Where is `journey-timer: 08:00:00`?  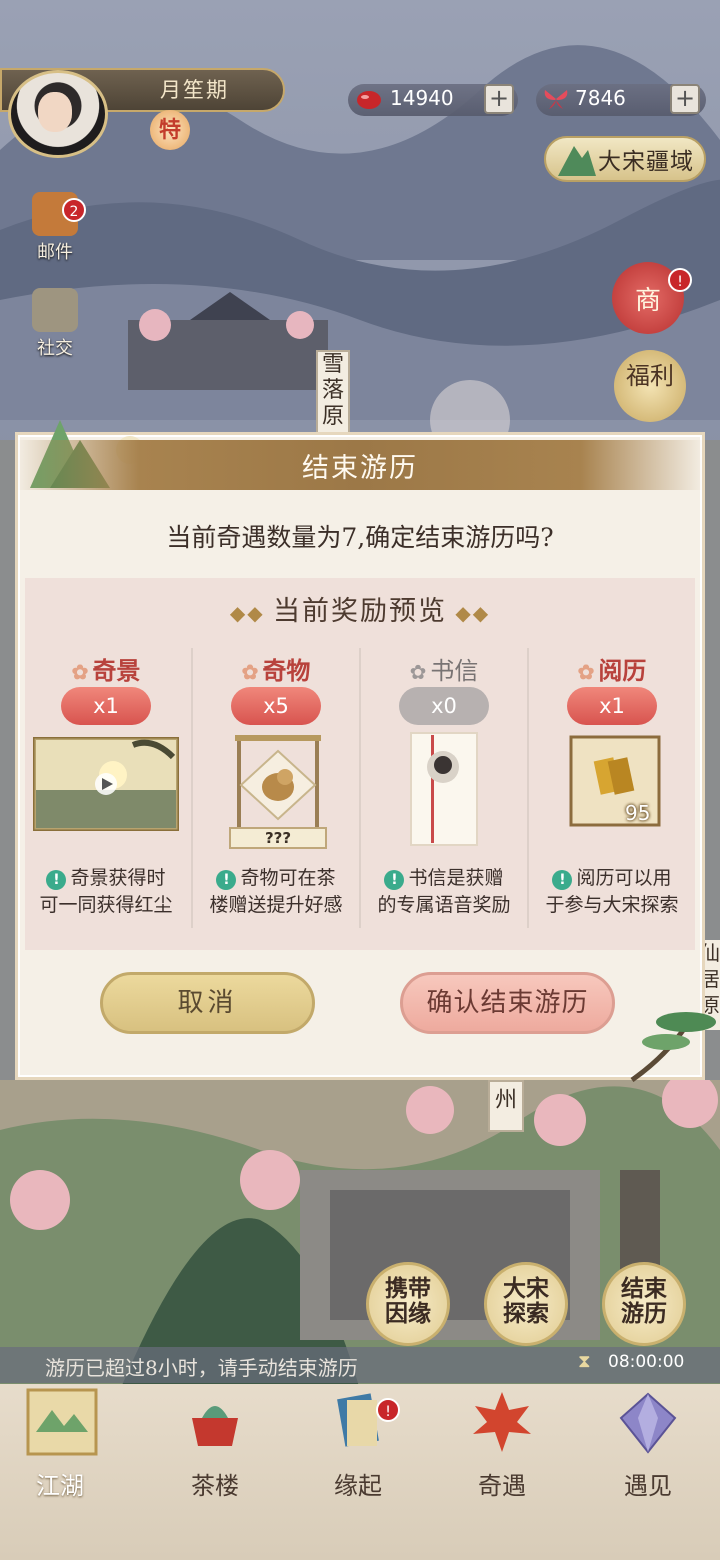
journey-timer: 08:00:00 is located at coordinates (646, 1362).